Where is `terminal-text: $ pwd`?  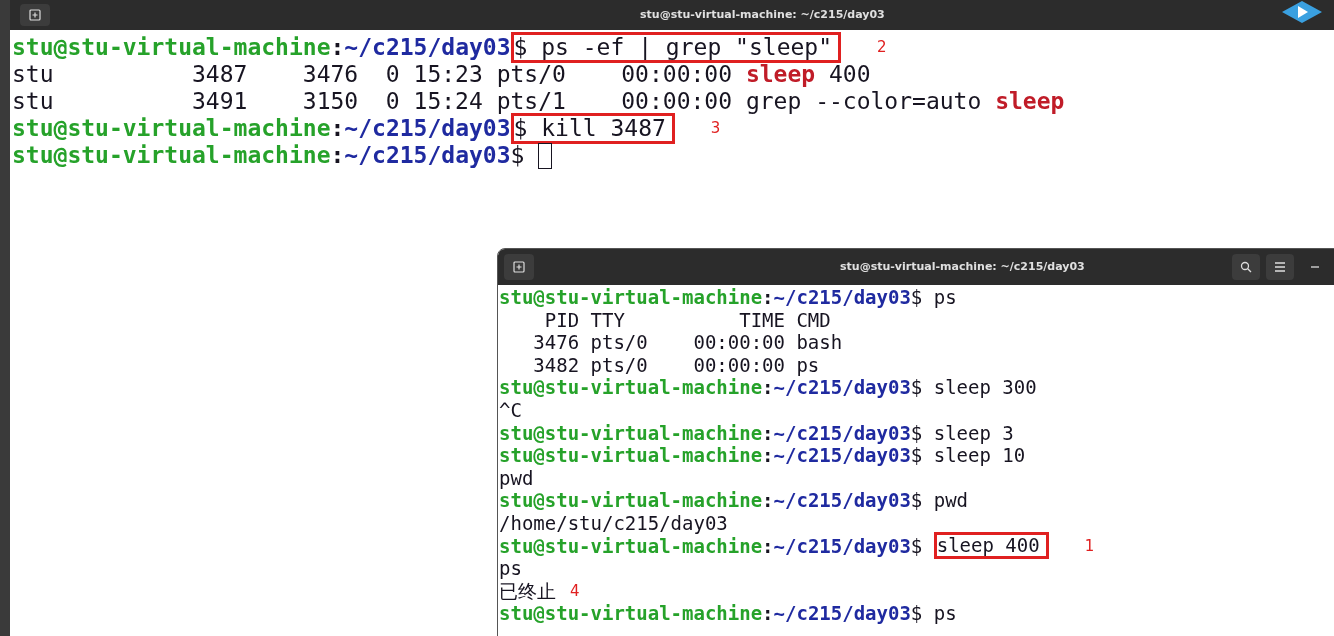 terminal-text: $ pwd is located at coordinates (939, 501).